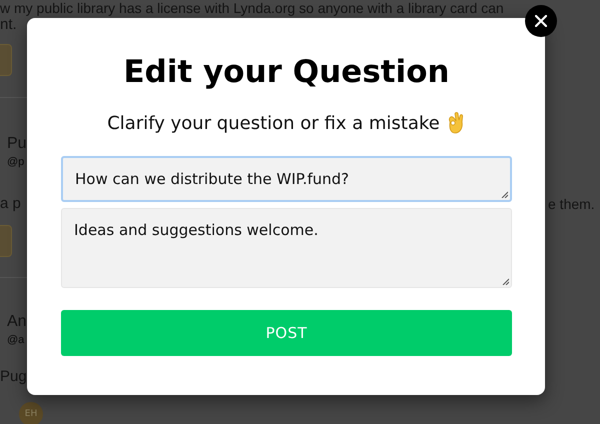 This screenshot has width=600, height=424. Describe the element at coordinates (286, 248) in the screenshot. I see `input-field: Ideas and suggestions welcome.` at that location.